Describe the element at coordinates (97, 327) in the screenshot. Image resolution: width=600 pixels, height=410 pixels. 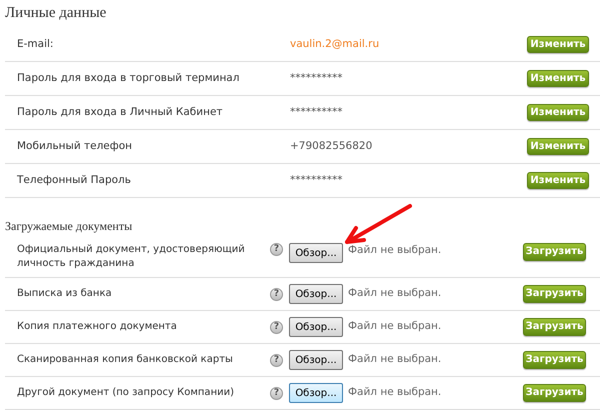
I see `document-label: Копия платежного документа` at that location.